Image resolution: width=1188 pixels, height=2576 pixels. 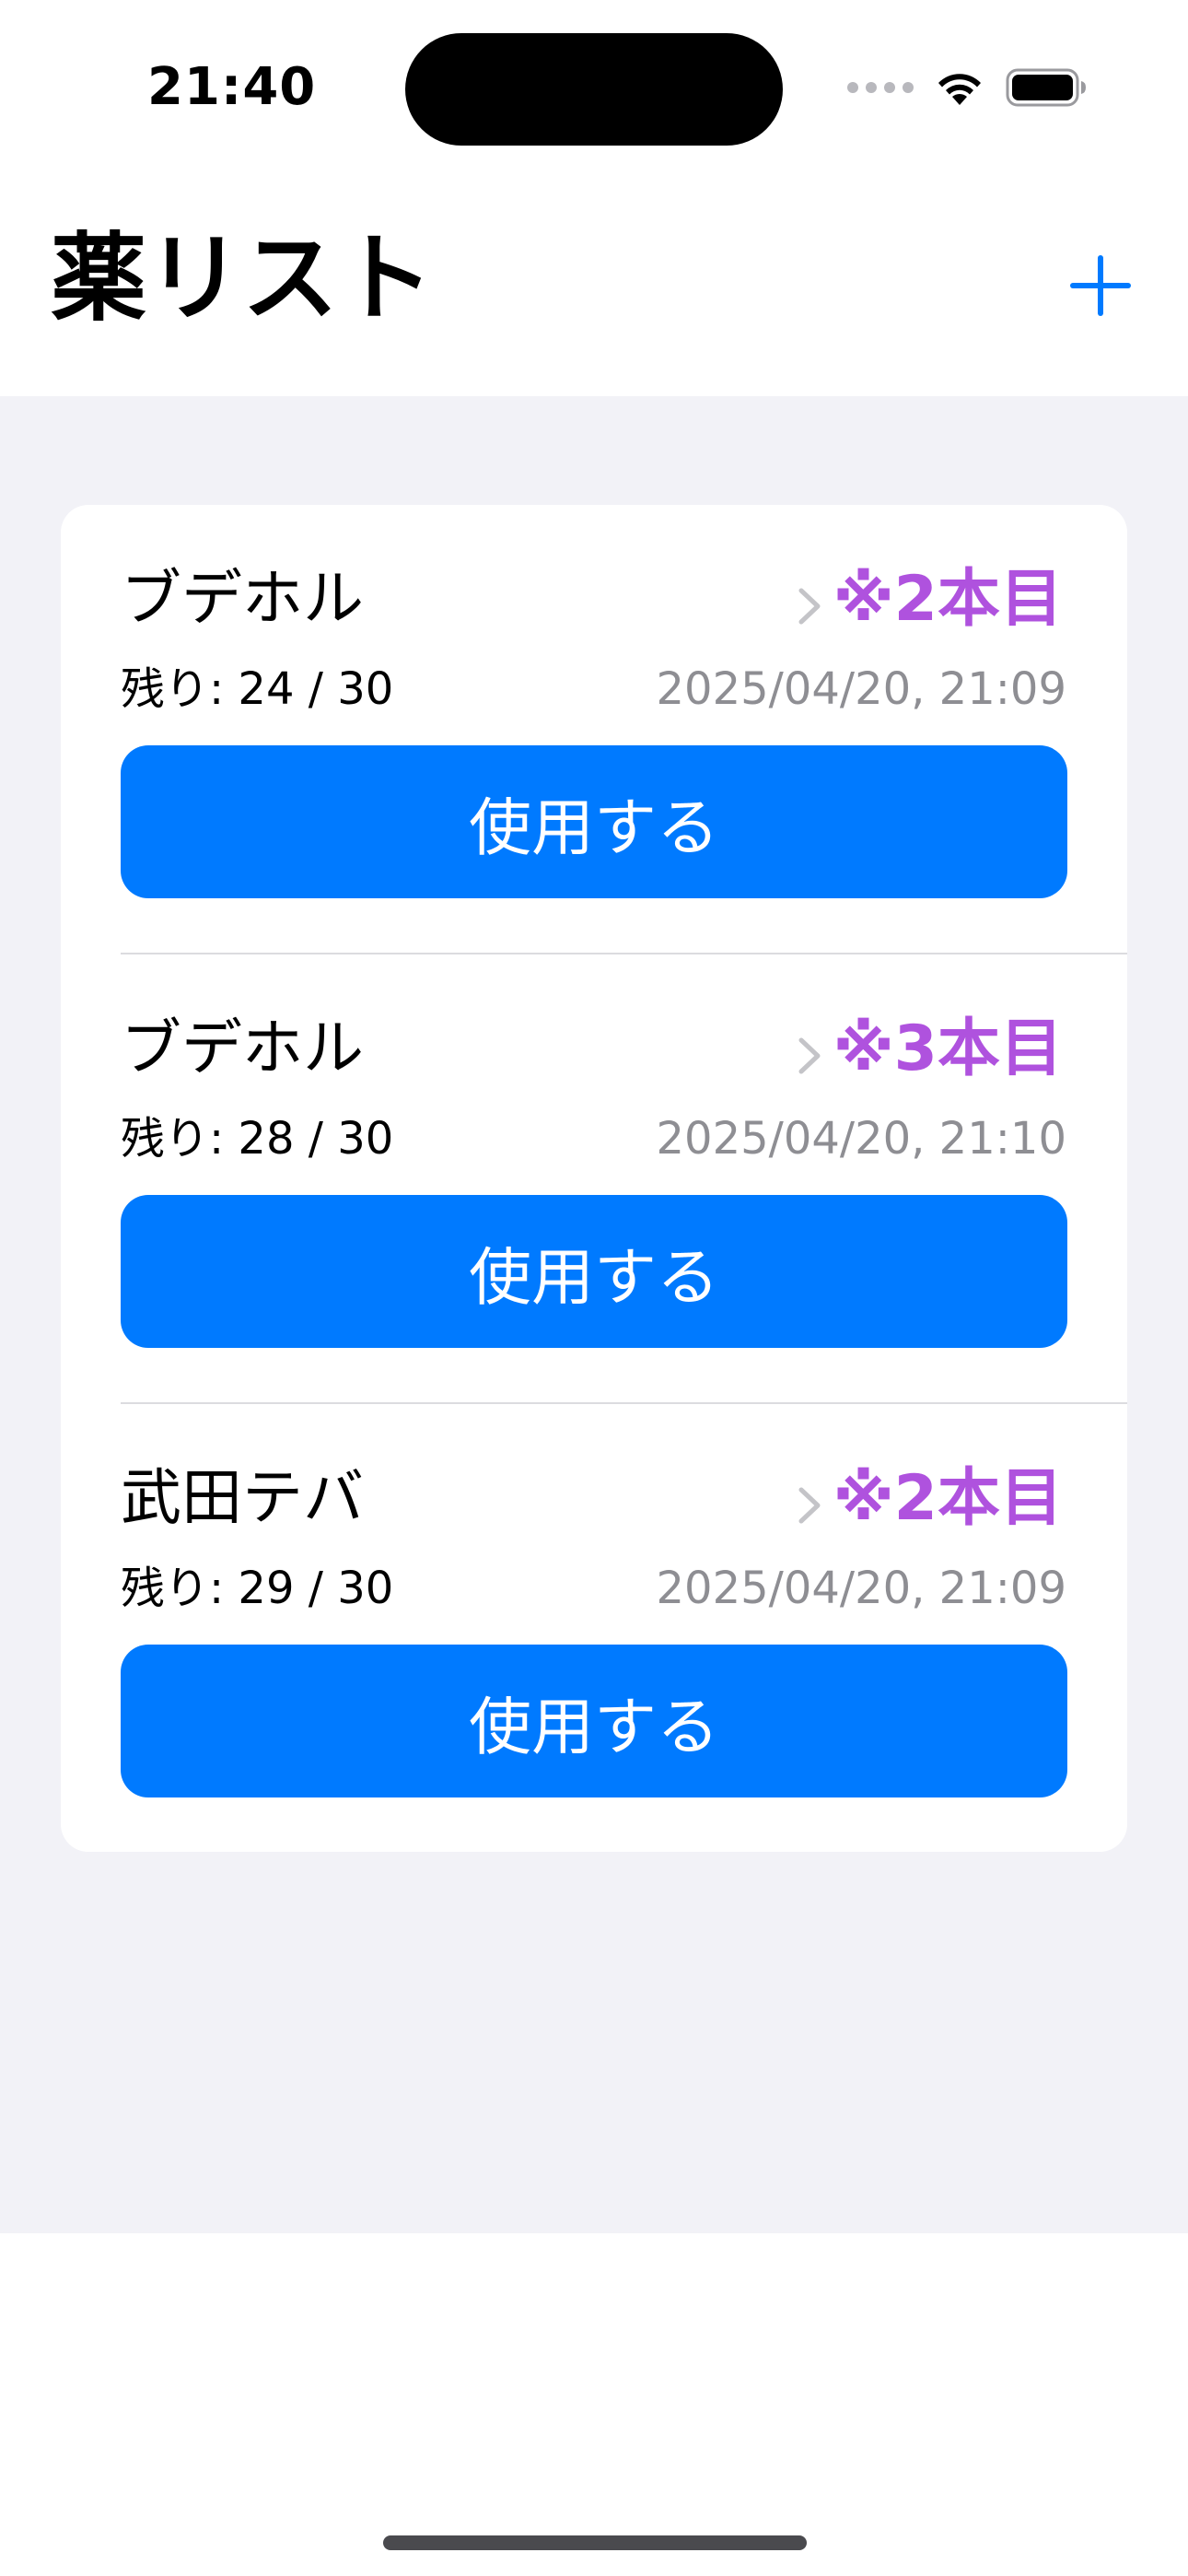 What do you see at coordinates (595, 2542) in the screenshot?
I see `home-indicator` at bounding box center [595, 2542].